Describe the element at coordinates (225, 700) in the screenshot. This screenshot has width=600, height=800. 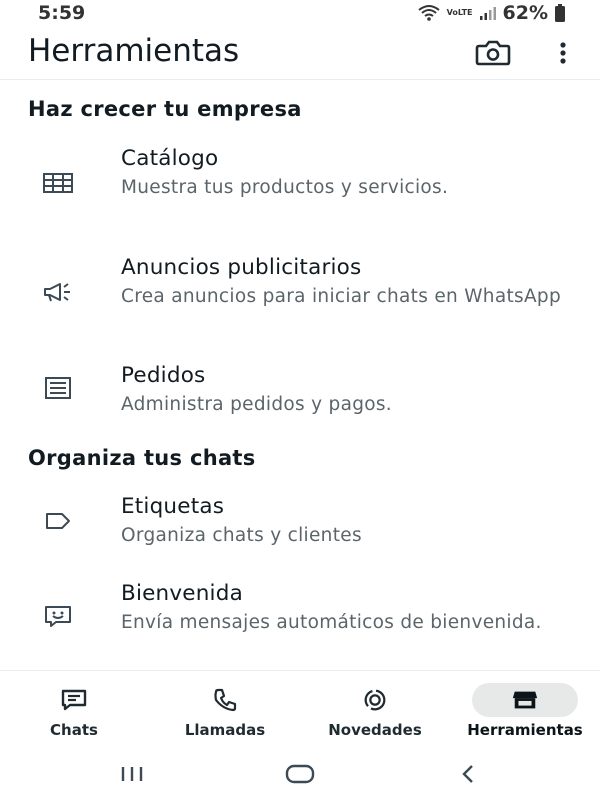
I see `phone-icon` at that location.